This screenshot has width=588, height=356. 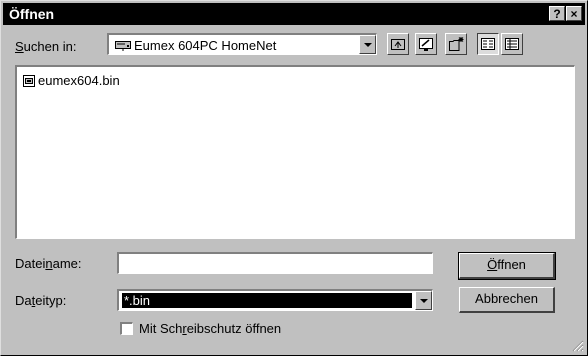 I want to click on cancel-button: Abbrechen, so click(x=507, y=300).